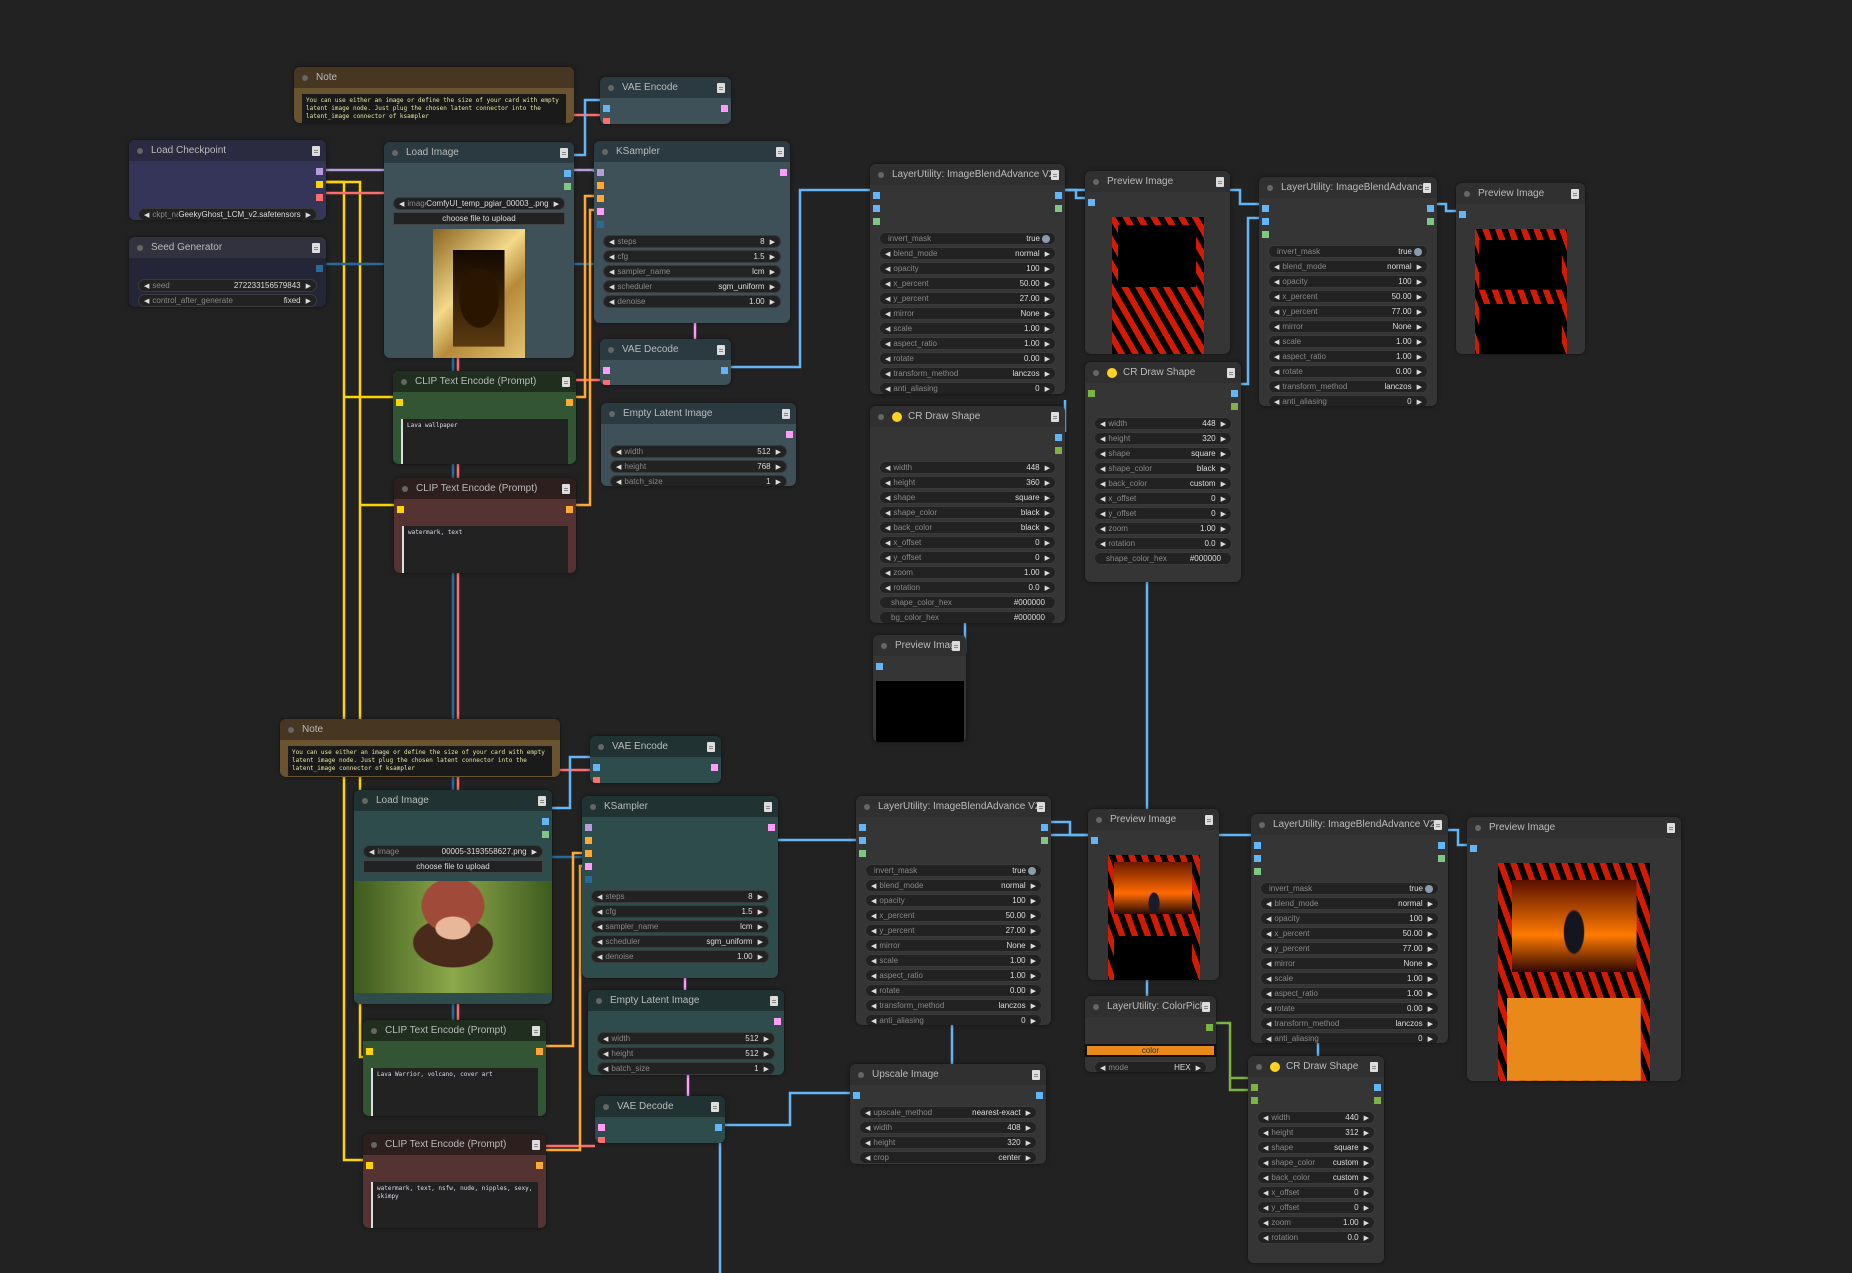 The height and width of the screenshot is (1273, 1852). I want to click on widget-bg-color-hex: bg_color_hex #000000, so click(967, 617).